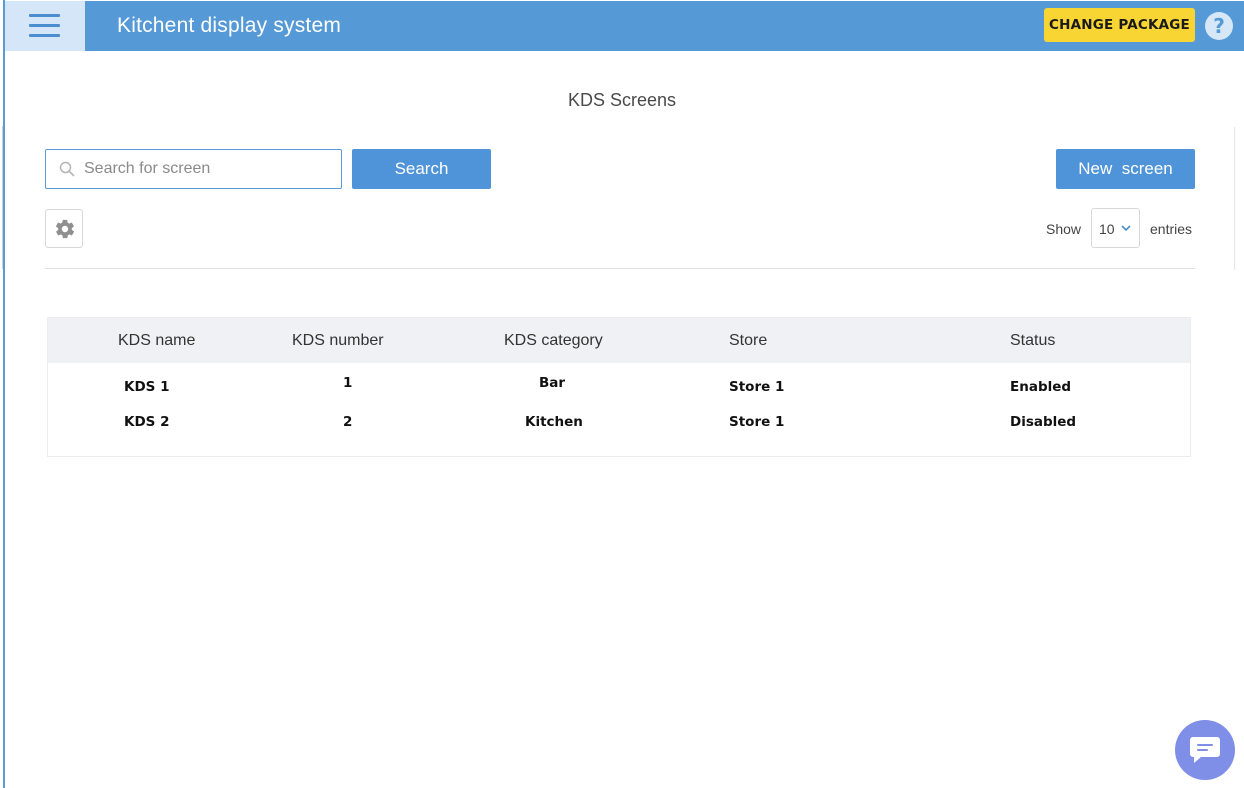  I want to click on hamburger-menu-button, so click(45, 26).